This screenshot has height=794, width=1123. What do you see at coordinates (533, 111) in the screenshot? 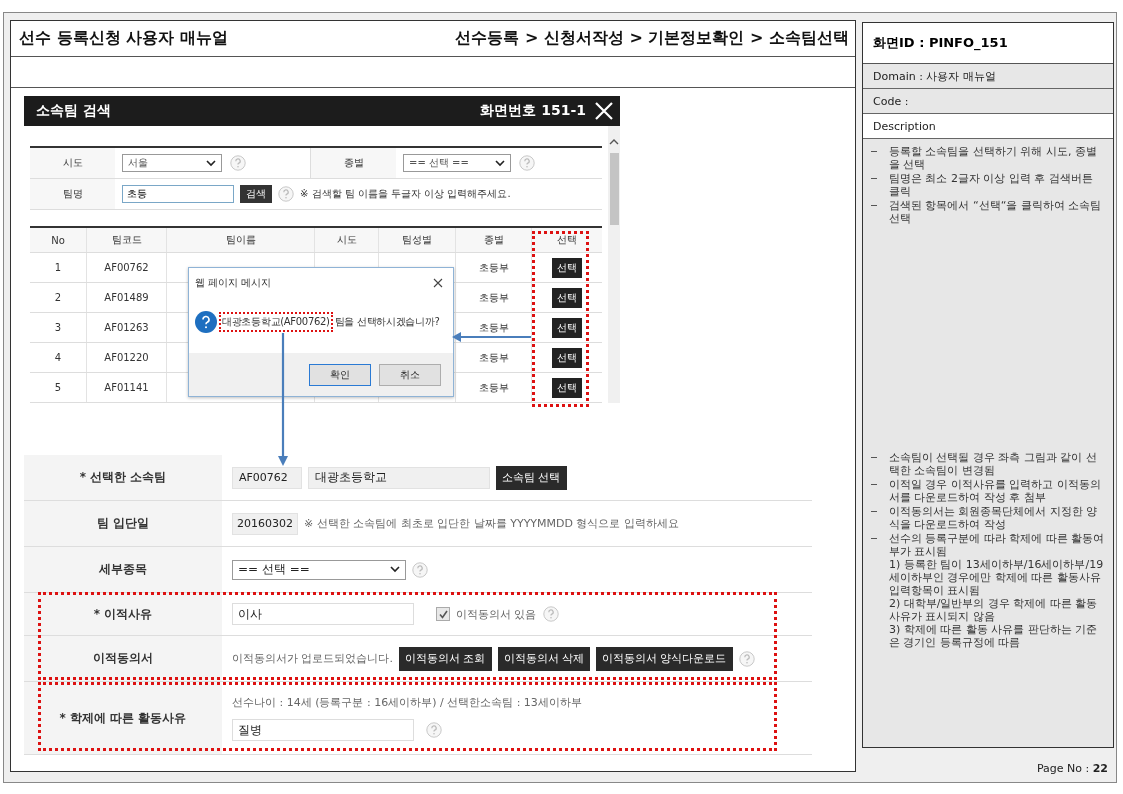
I see `screen-number: 화면번호 151-1` at bounding box center [533, 111].